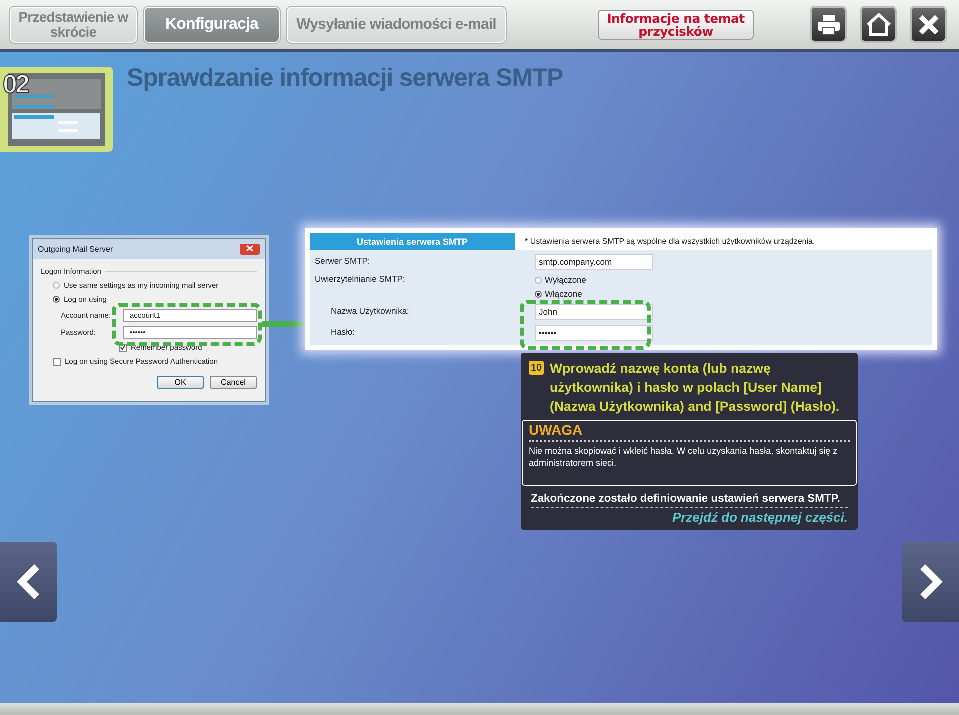 The width and height of the screenshot is (959, 715). Describe the element at coordinates (689, 432) in the screenshot. I see `note-title: UWAGA` at that location.